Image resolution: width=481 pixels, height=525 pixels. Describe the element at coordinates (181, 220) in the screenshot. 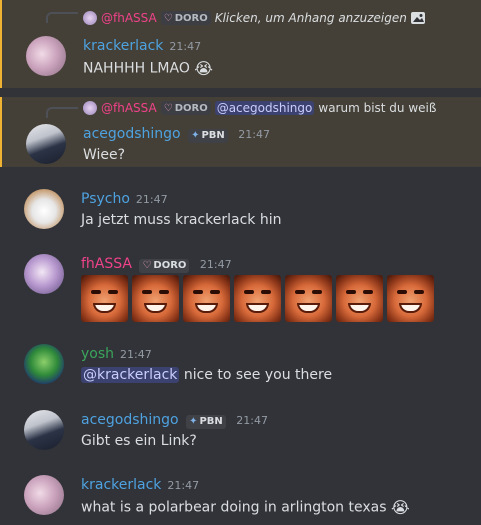

I see `message-text: Ja jetzt muss krackerlack hin` at that location.